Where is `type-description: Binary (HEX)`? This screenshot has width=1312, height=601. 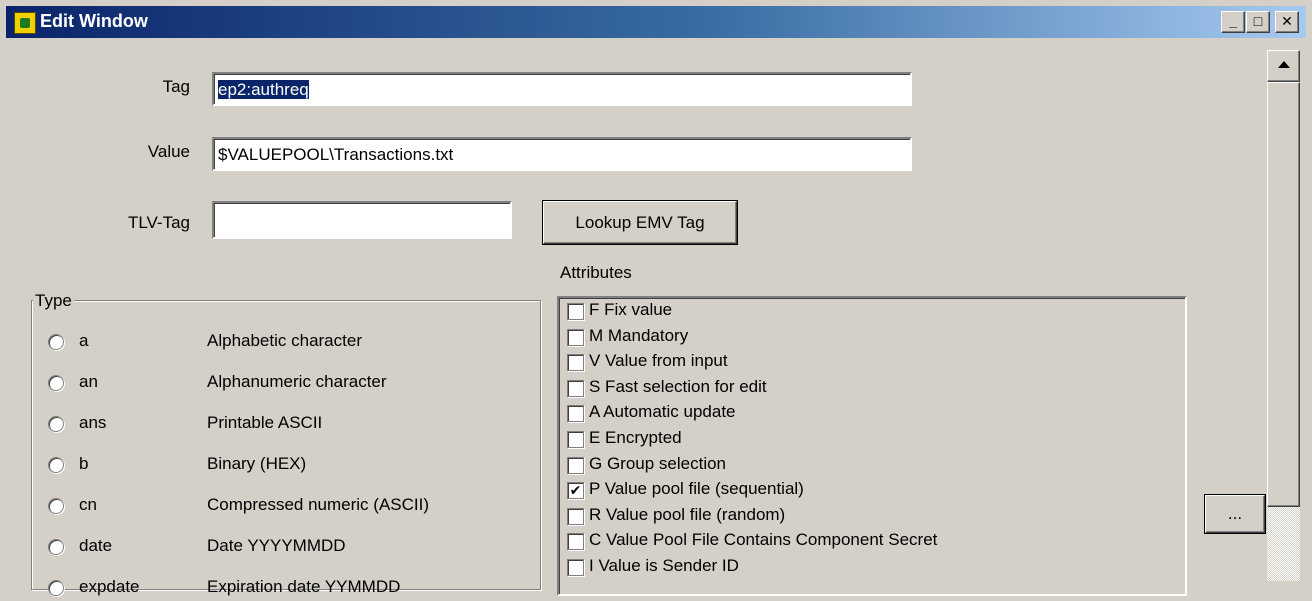
type-description: Binary (HEX) is located at coordinates (257, 463).